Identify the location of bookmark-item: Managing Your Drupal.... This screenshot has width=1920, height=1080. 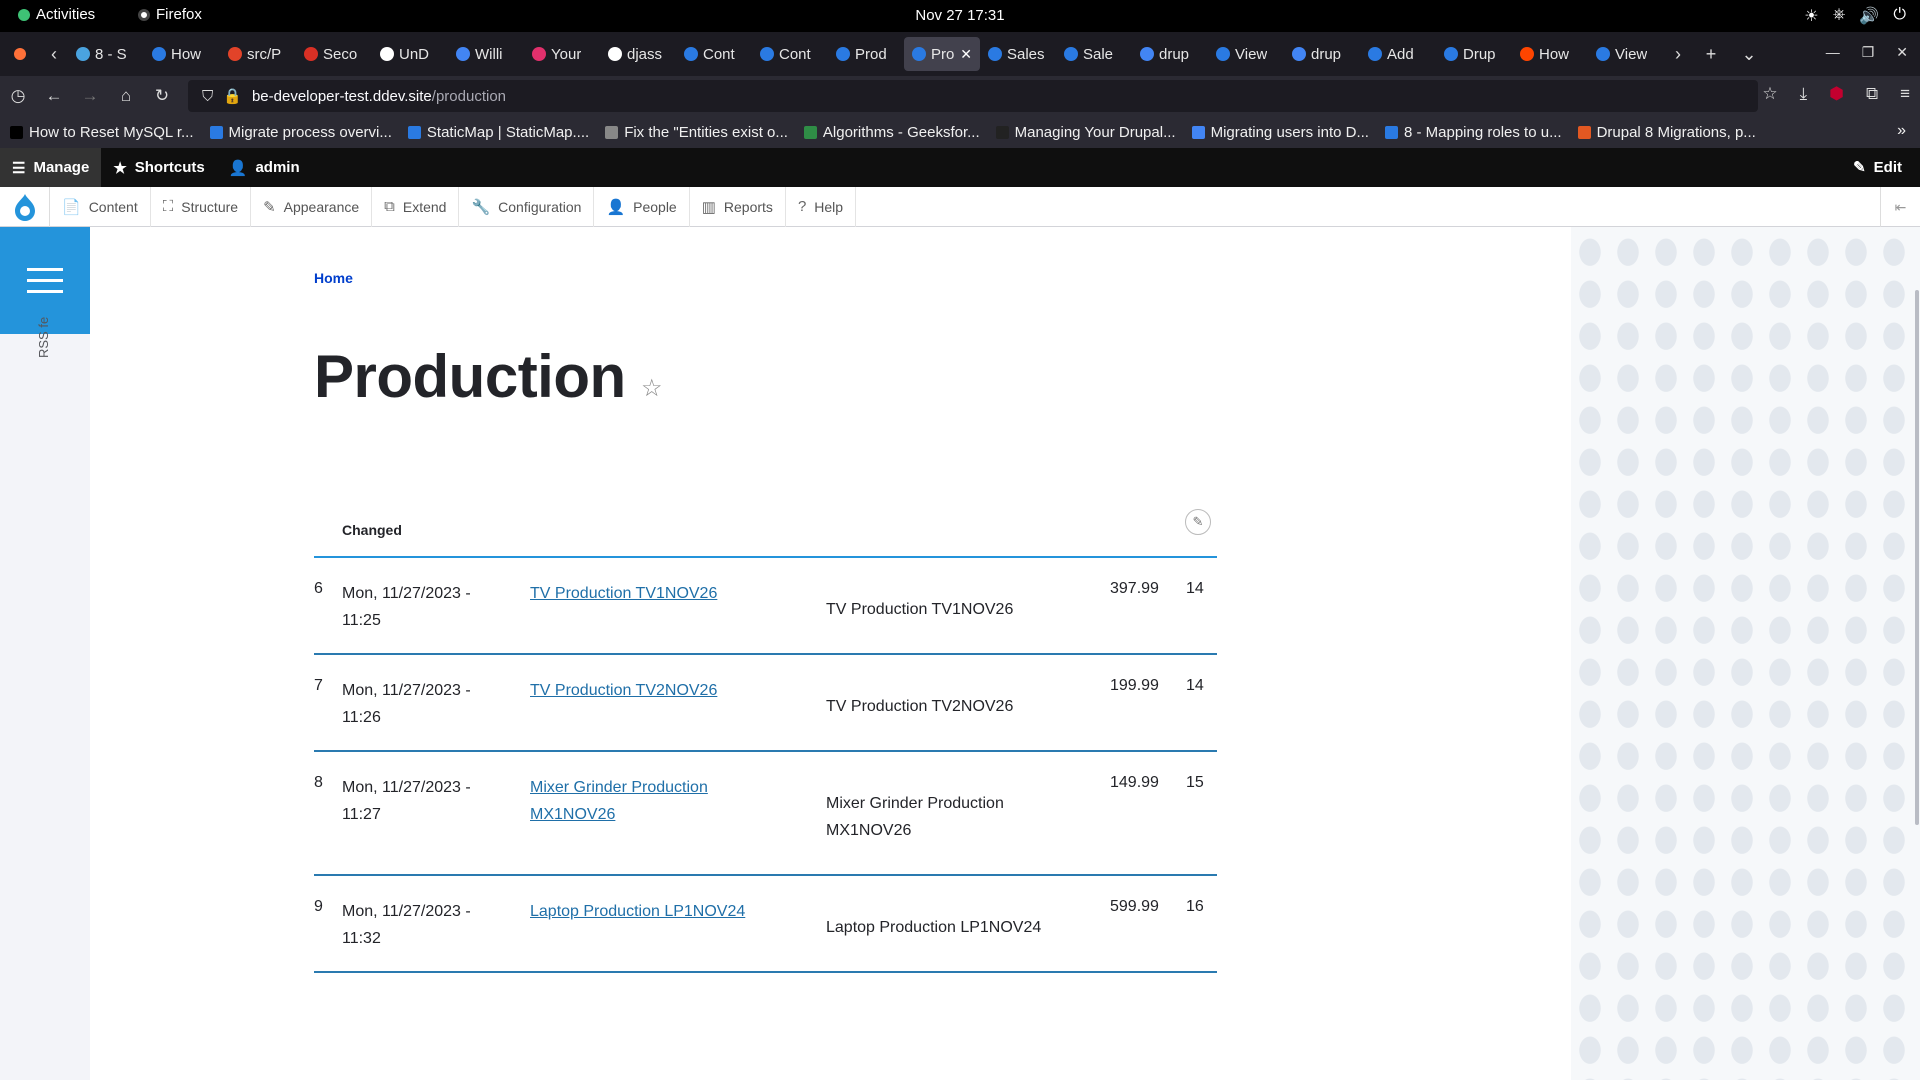
(1085, 132).